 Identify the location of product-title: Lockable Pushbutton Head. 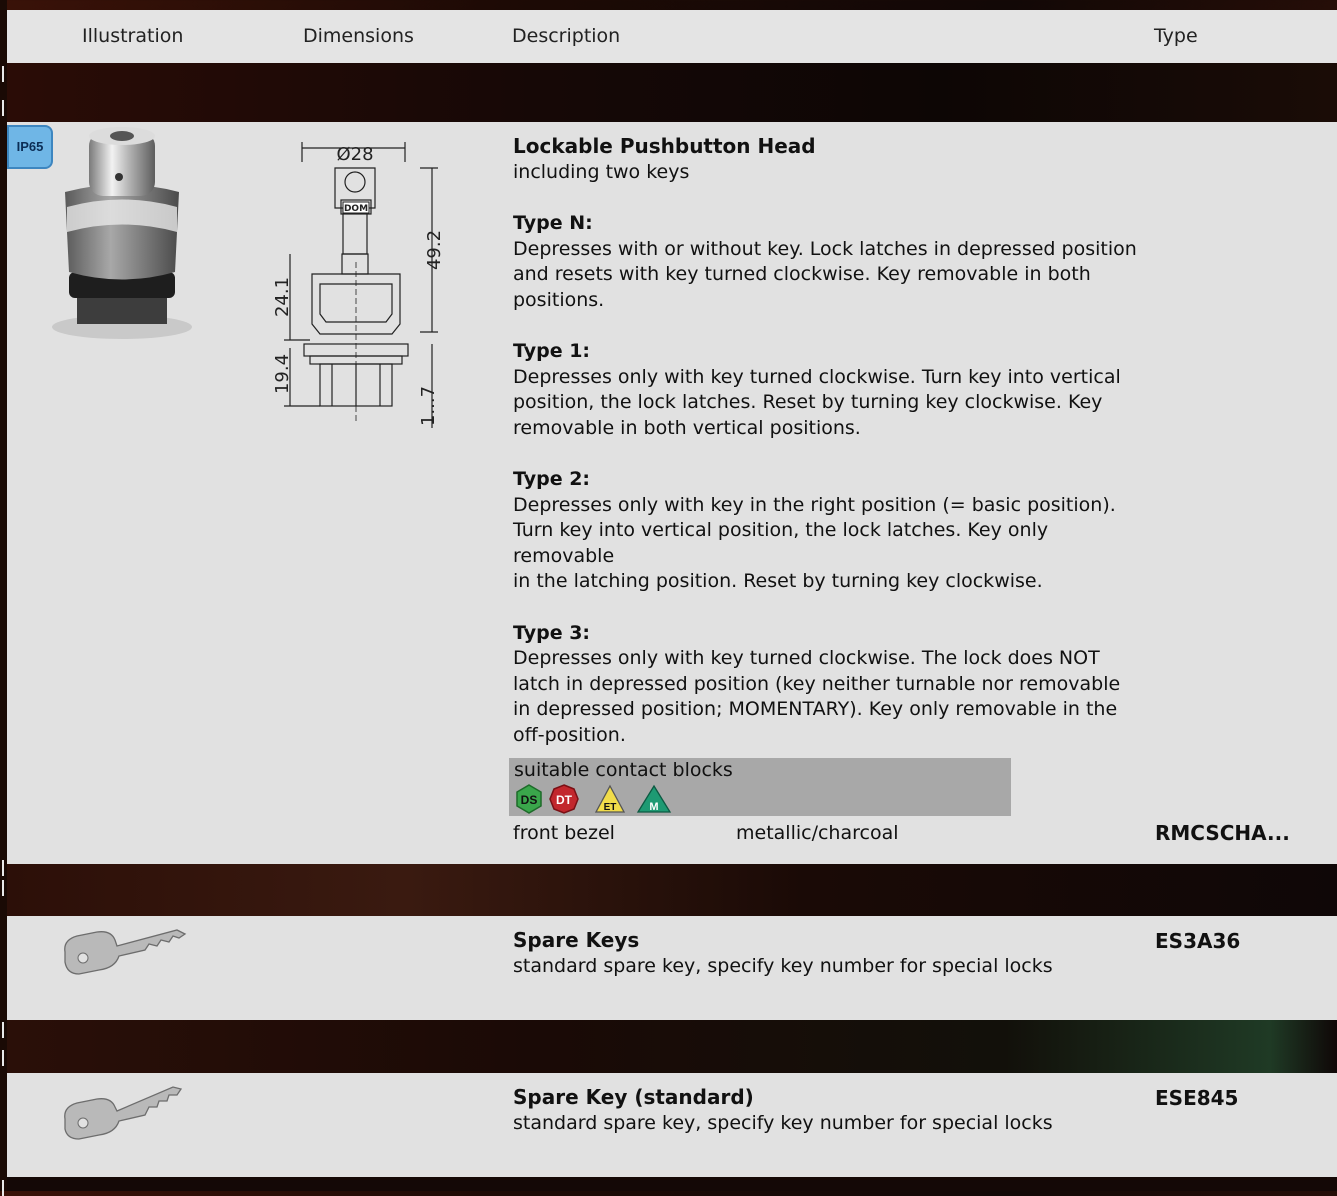
(664, 146).